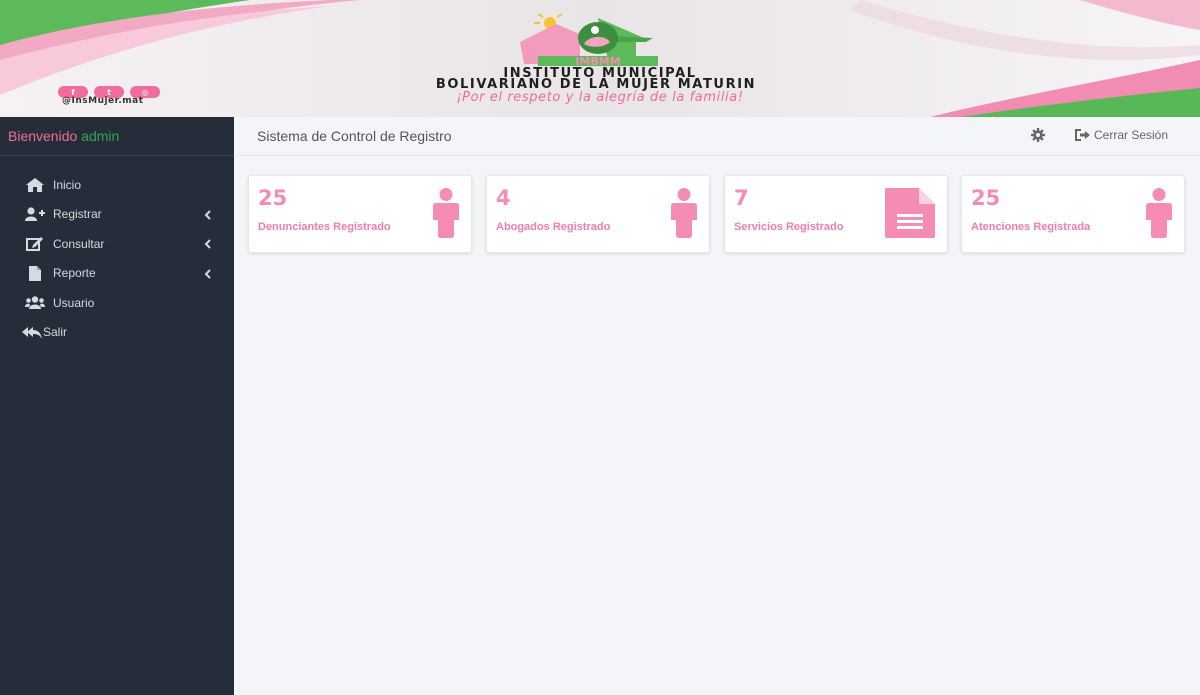 Image resolution: width=1200 pixels, height=695 pixels. I want to click on home-icon, so click(35, 185).